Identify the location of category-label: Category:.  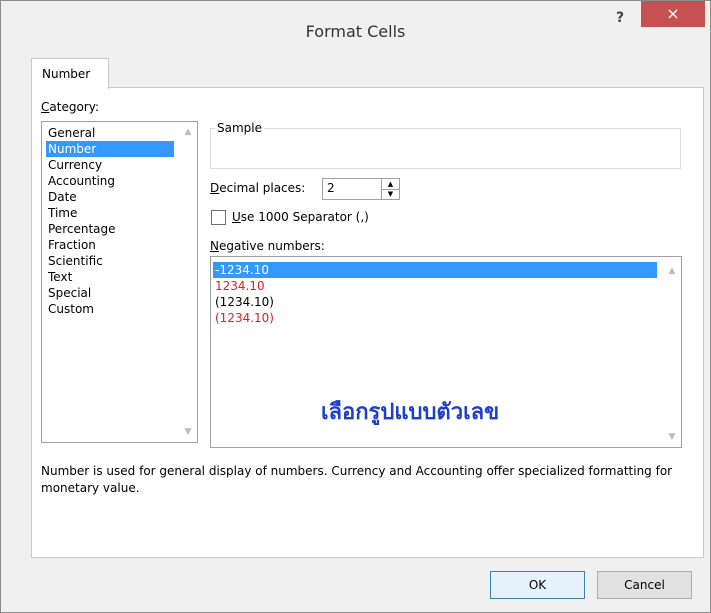
(70, 107).